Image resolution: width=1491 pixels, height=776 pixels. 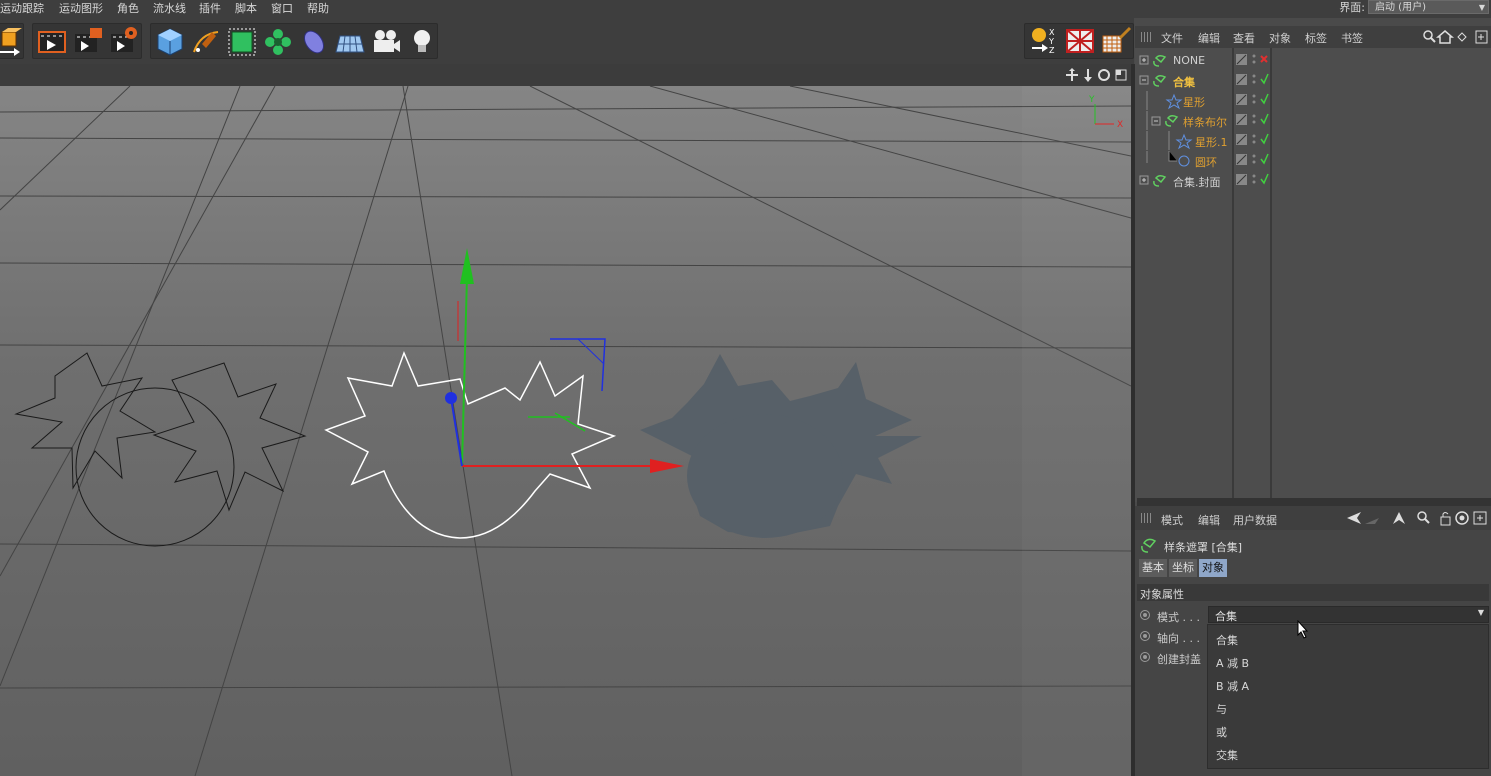 What do you see at coordinates (1316, 38) in the screenshot?
I see `om-menu-tags: 标签` at bounding box center [1316, 38].